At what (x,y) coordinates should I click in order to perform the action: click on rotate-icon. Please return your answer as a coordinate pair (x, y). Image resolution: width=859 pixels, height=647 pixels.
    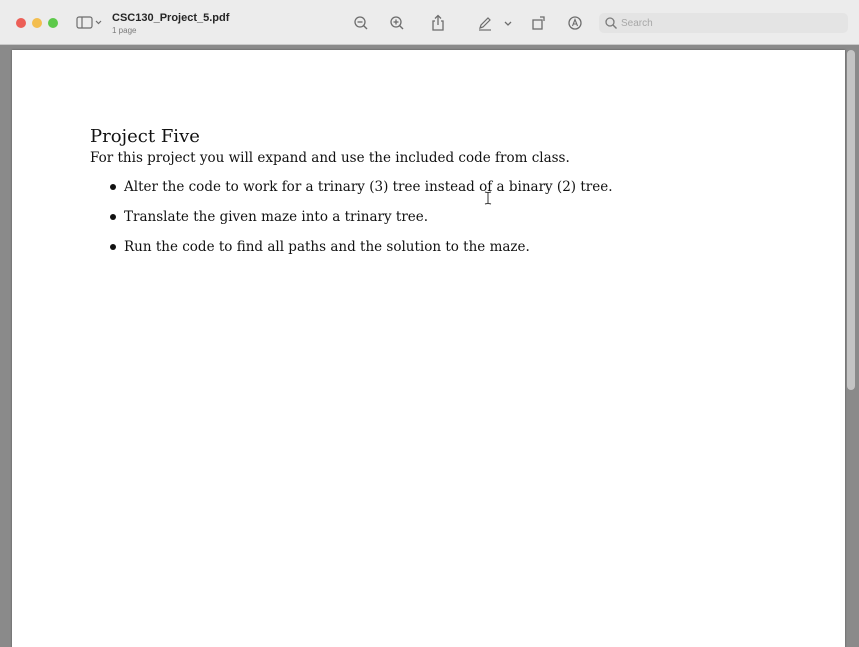
    Looking at the image, I should click on (538, 23).